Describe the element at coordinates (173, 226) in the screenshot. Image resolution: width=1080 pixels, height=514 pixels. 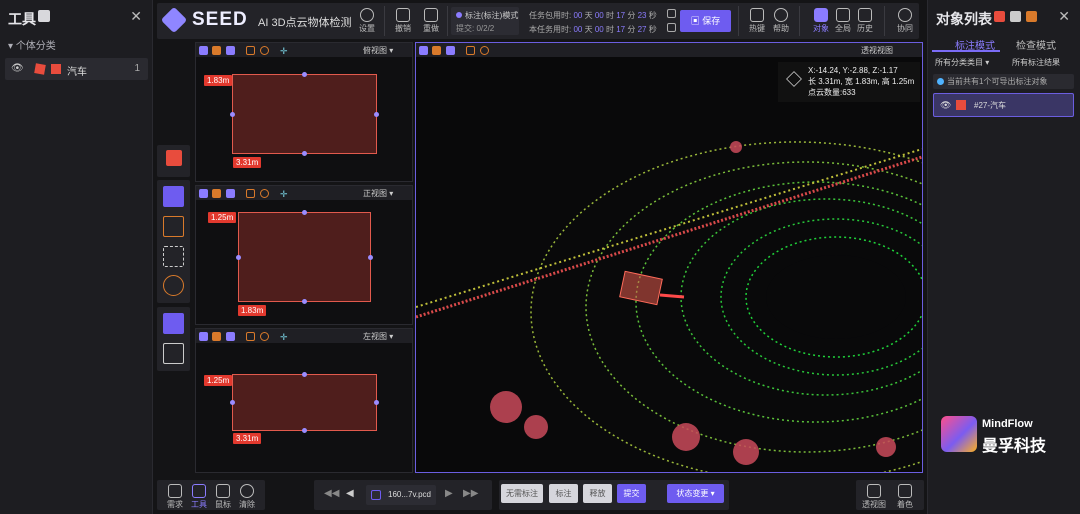
I see `axis-tool-icon` at that location.